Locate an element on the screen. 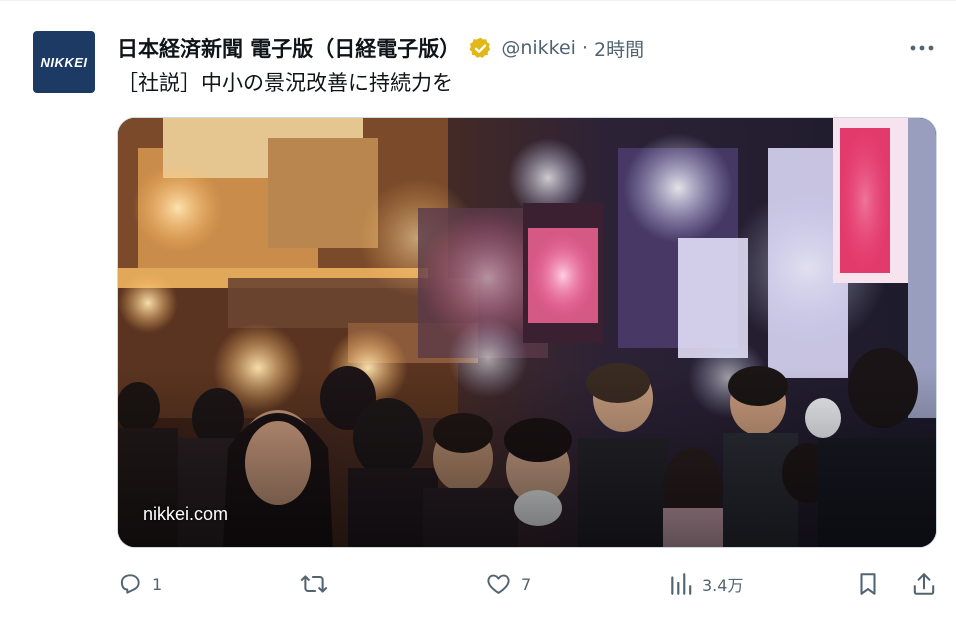  more-icon is located at coordinates (922, 48).